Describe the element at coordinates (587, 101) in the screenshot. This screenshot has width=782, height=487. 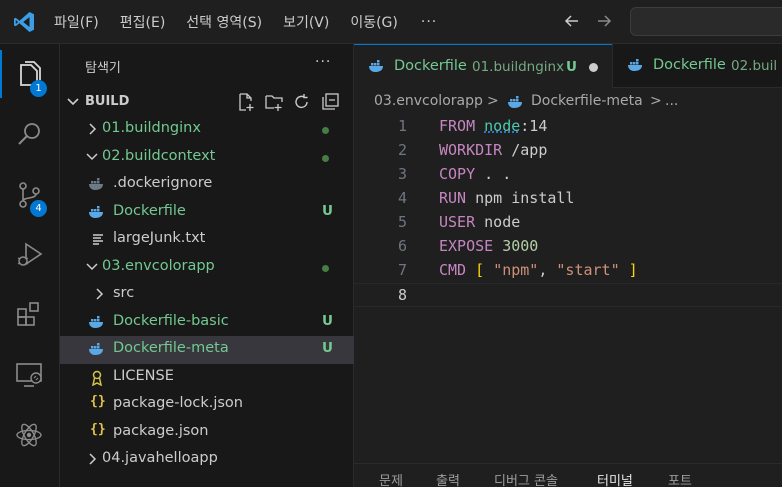
I see `breadcrumb-file: Dockerfile-meta` at that location.